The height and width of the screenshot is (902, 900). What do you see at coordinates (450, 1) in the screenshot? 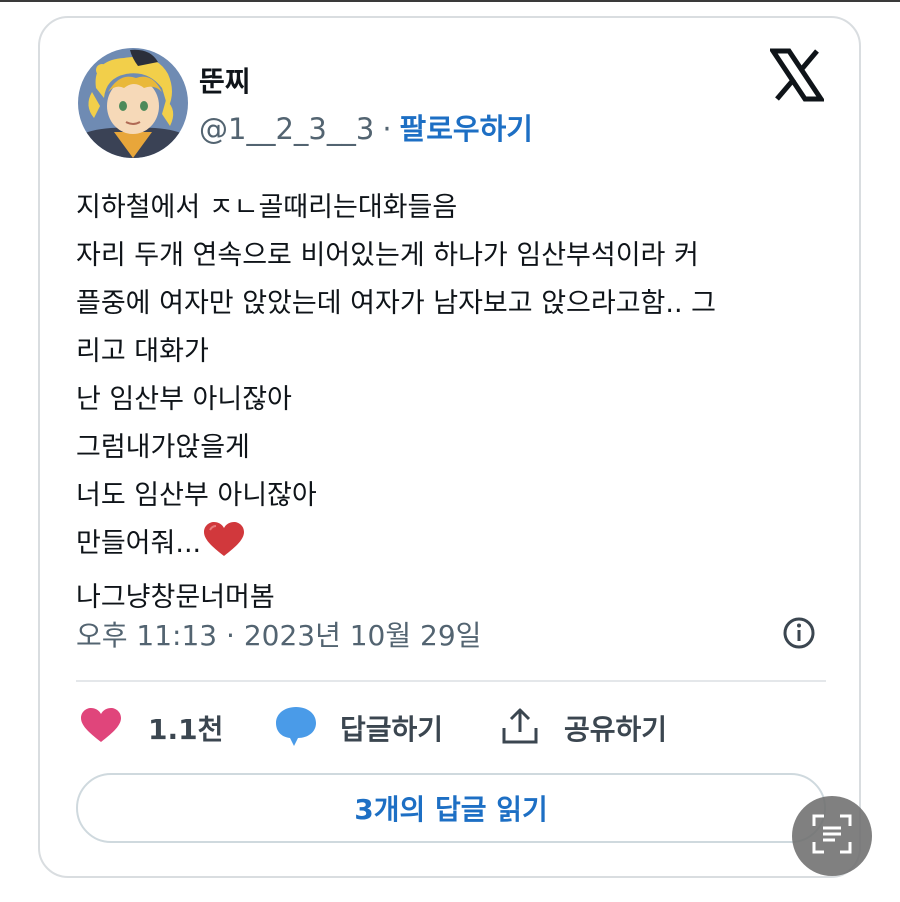
I see `top-edge-line` at bounding box center [450, 1].